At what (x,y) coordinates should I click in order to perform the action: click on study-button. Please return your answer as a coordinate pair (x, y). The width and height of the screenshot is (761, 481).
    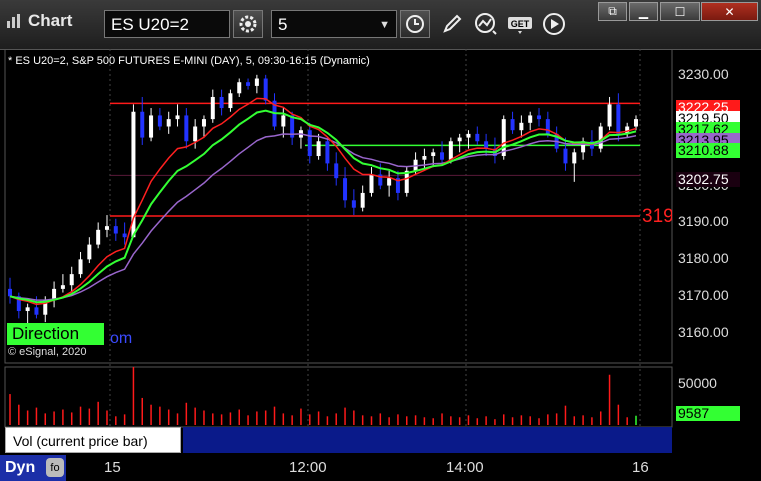
    Looking at the image, I should click on (486, 24).